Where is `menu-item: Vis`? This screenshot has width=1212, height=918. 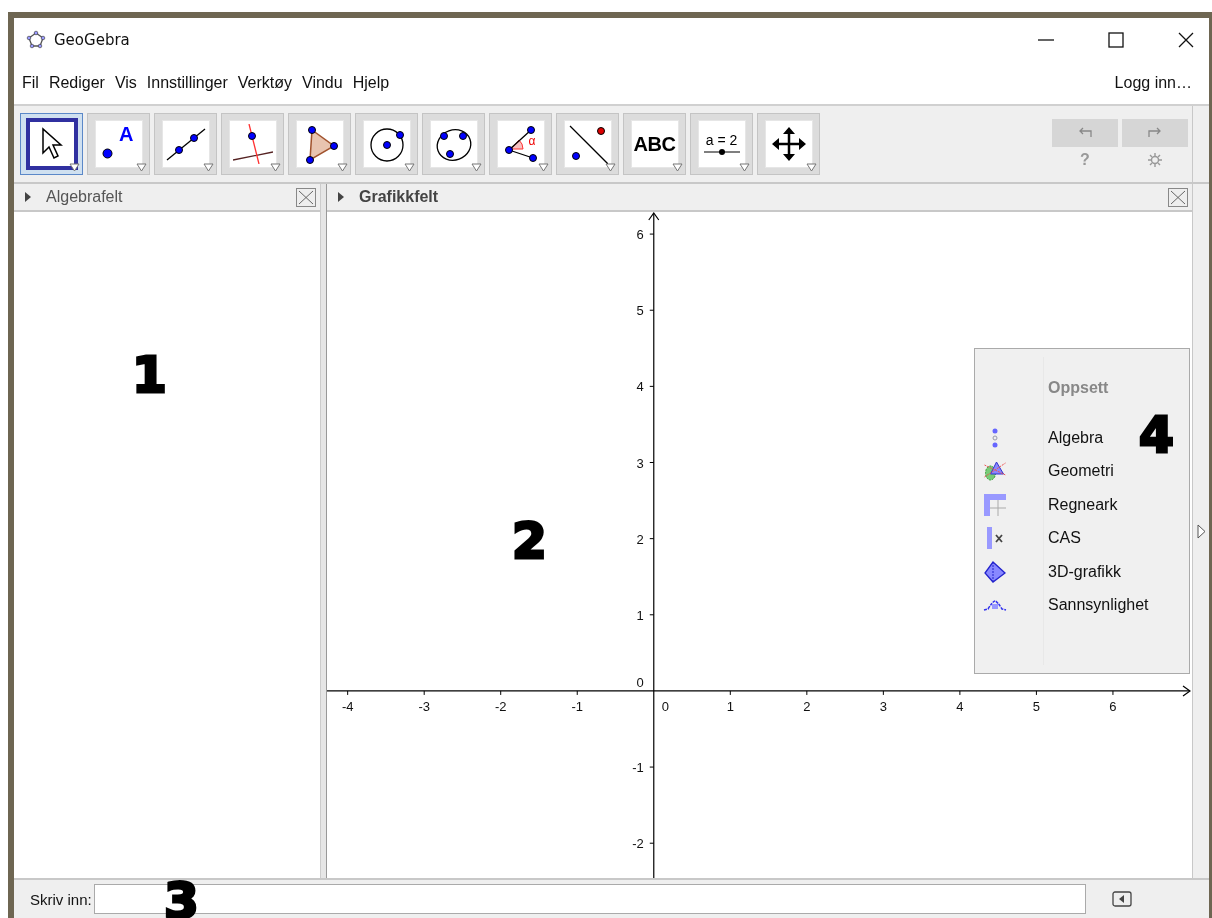
menu-item: Vis is located at coordinates (125, 83).